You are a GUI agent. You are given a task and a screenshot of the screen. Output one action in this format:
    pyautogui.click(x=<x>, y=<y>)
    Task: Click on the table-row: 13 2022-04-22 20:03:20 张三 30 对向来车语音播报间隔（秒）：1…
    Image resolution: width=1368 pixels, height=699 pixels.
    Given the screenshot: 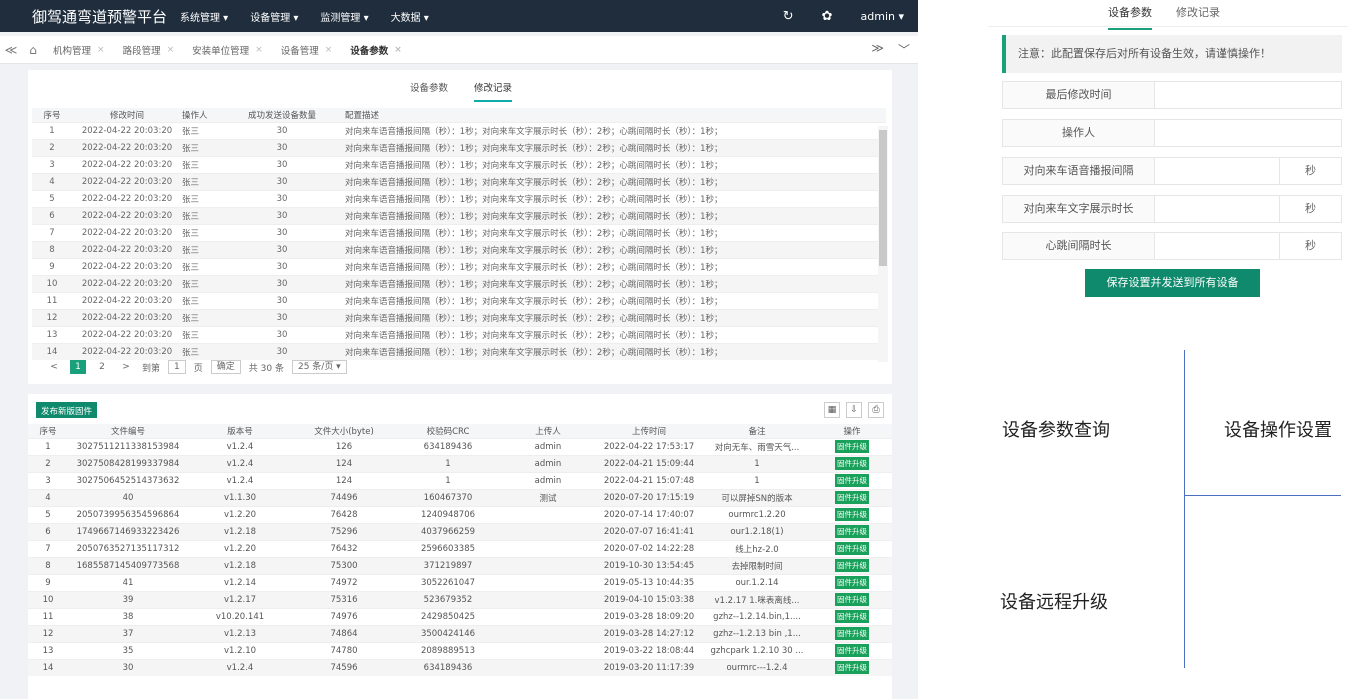 What is the action you would take?
    pyautogui.click(x=459, y=334)
    